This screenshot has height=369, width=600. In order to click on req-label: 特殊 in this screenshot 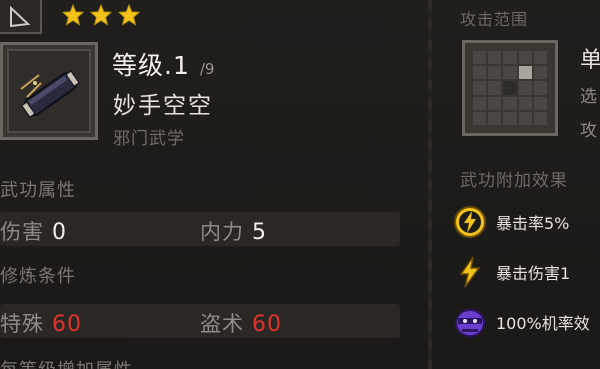, I will do `click(22, 324)`.